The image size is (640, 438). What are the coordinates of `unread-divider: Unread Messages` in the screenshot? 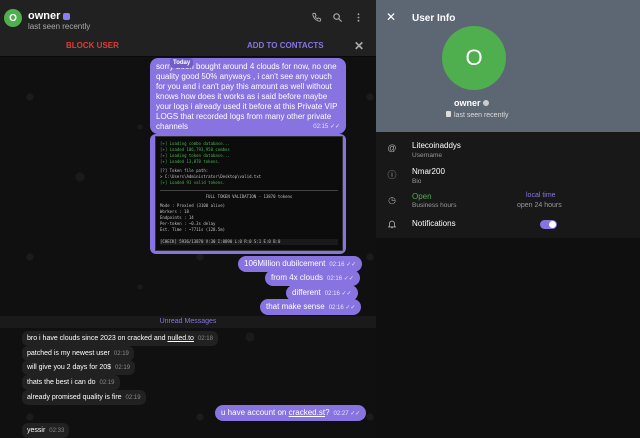 It's located at (188, 322).